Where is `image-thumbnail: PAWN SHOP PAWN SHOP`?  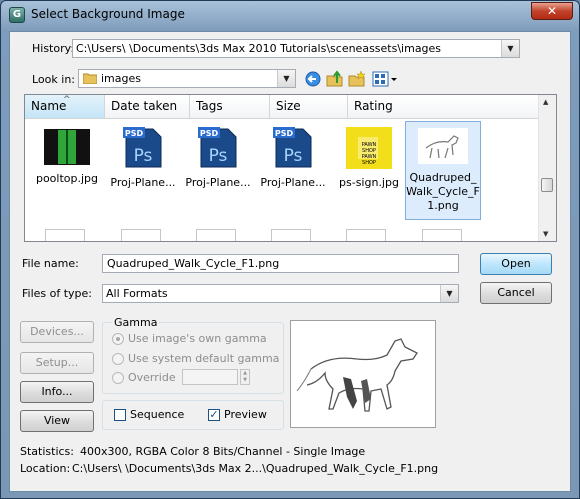 image-thumbnail: PAWN SHOP PAWN SHOP is located at coordinates (369, 148).